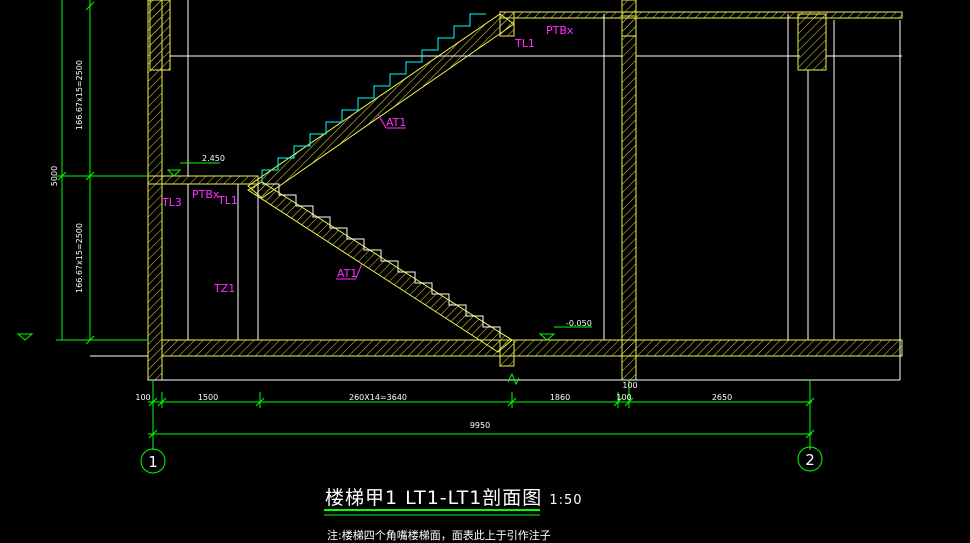  I want to click on tag-at1-upper: AT1, so click(396, 122).